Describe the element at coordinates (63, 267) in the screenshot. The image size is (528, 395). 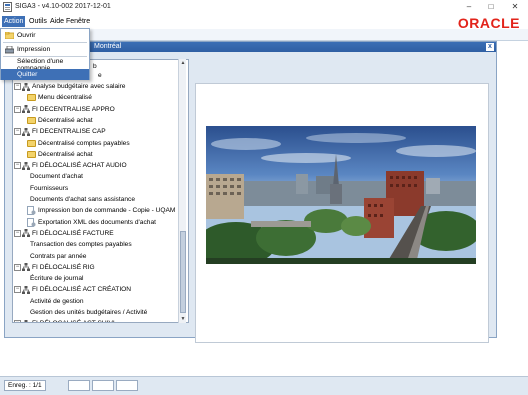
I see `tree-item-label: FI DÉLOCALISÉ RIG` at that location.